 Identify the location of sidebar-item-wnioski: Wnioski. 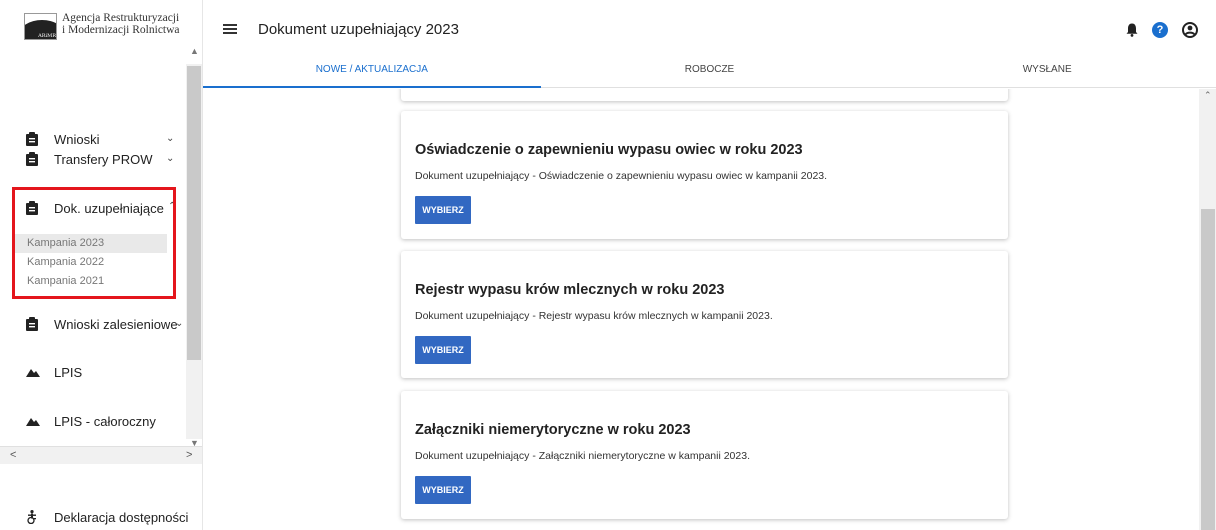
(63, 139).